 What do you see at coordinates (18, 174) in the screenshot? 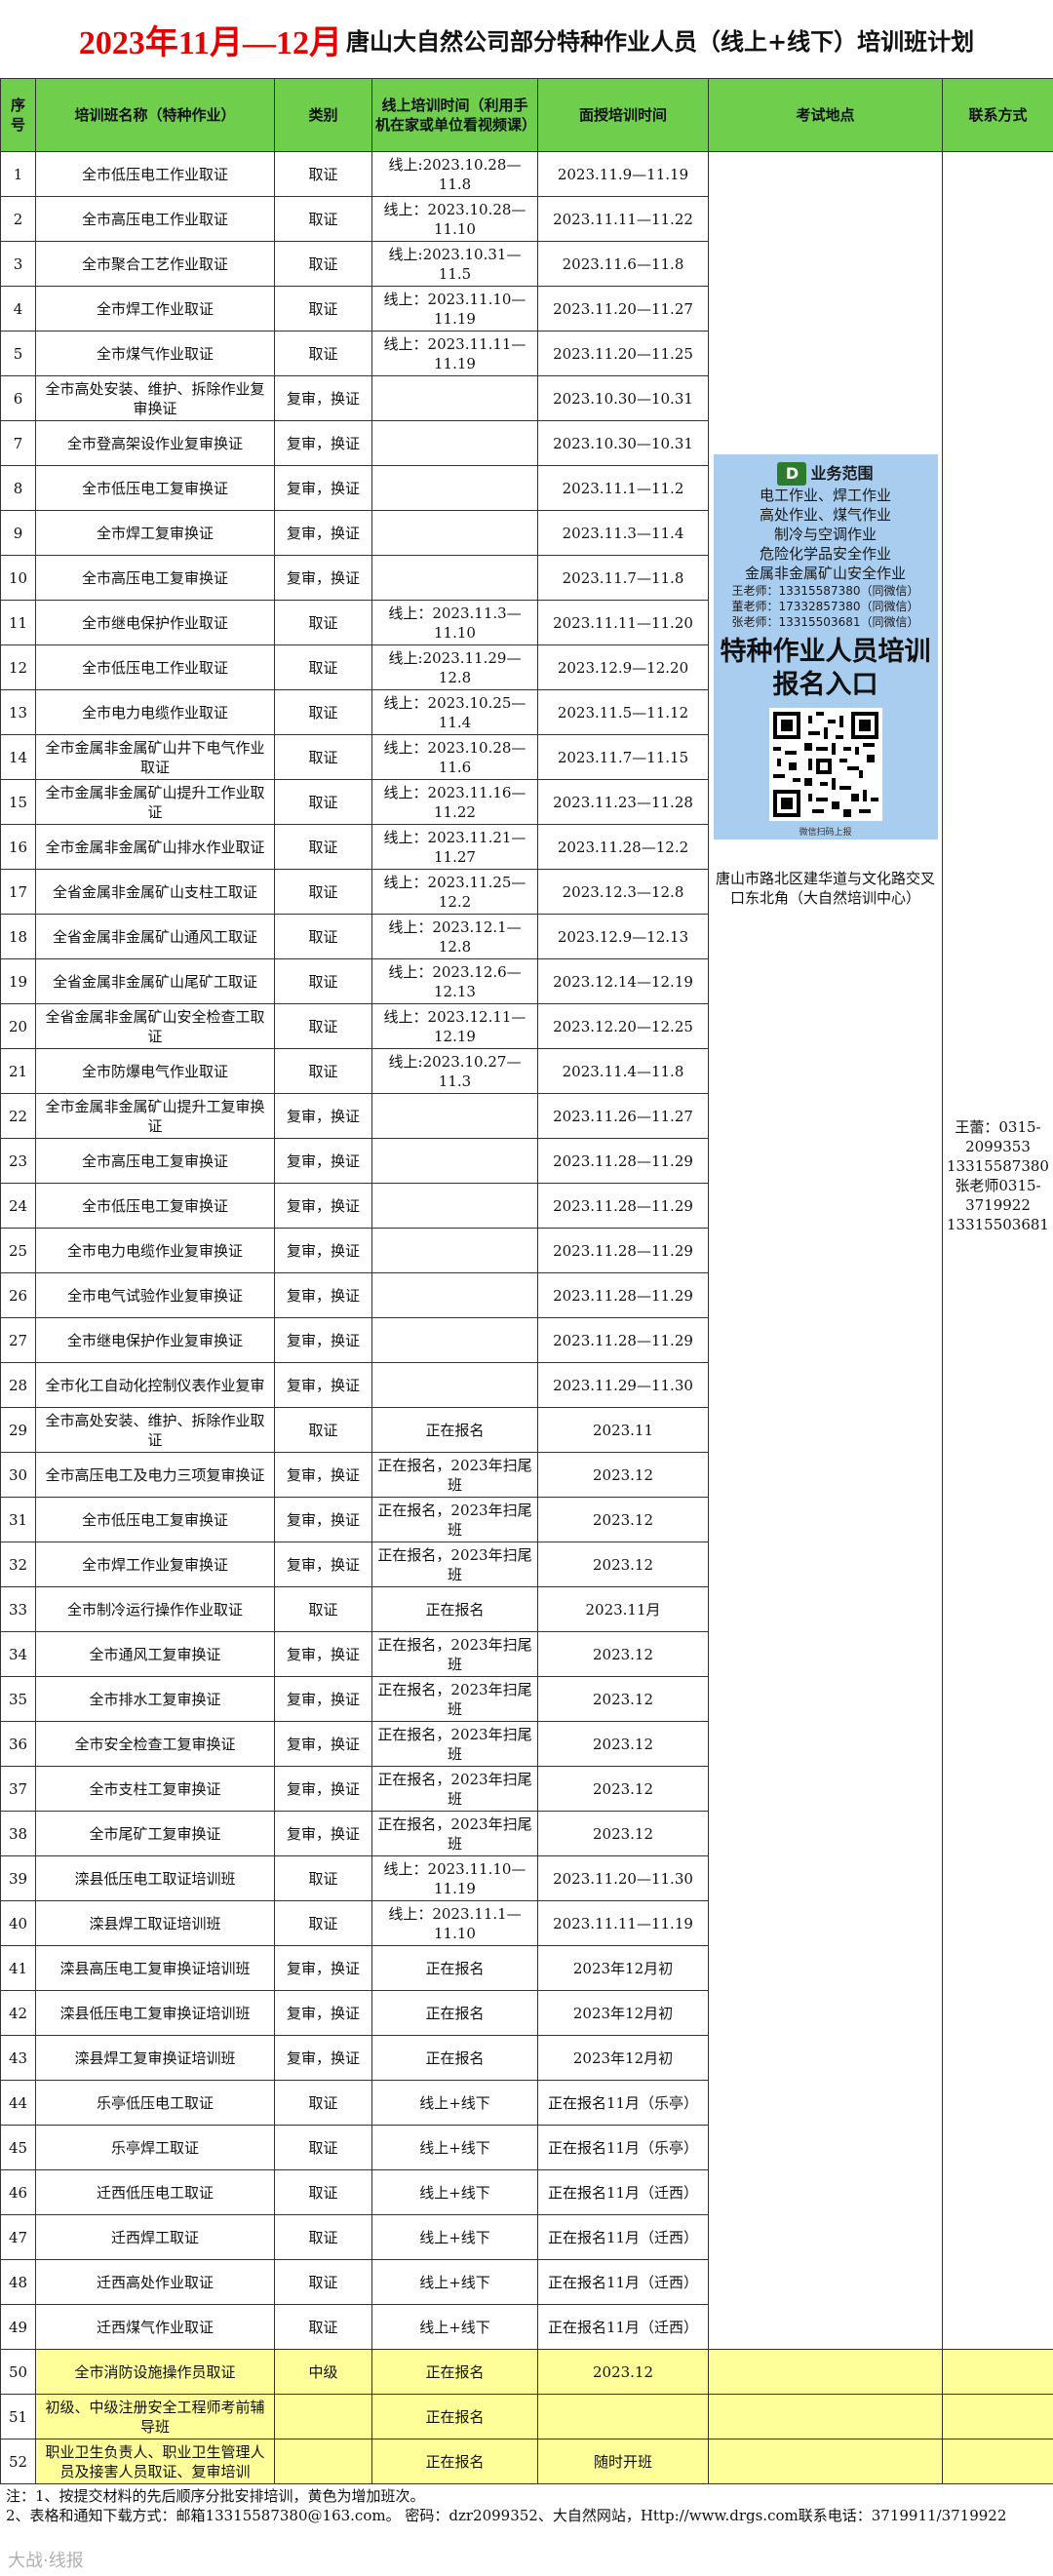
I see `row-number: 1` at bounding box center [18, 174].